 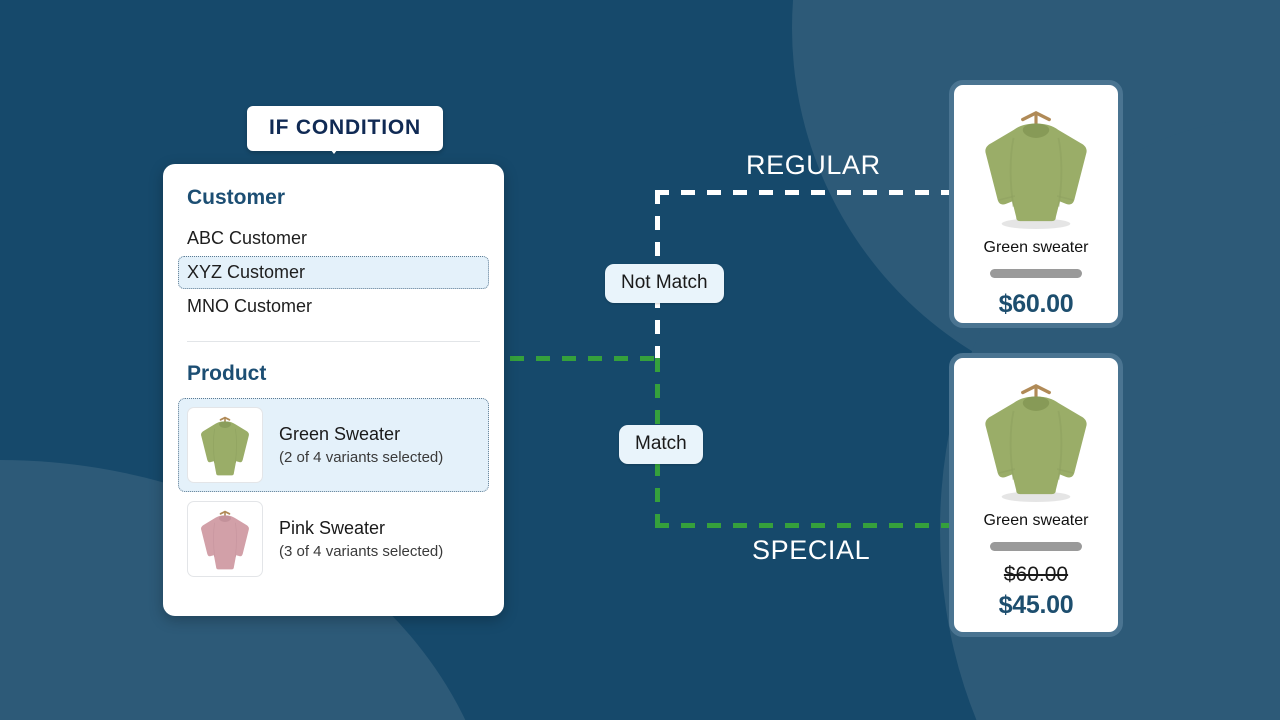 What do you see at coordinates (225, 445) in the screenshot?
I see `green-sweater-thumbnail-icon` at bounding box center [225, 445].